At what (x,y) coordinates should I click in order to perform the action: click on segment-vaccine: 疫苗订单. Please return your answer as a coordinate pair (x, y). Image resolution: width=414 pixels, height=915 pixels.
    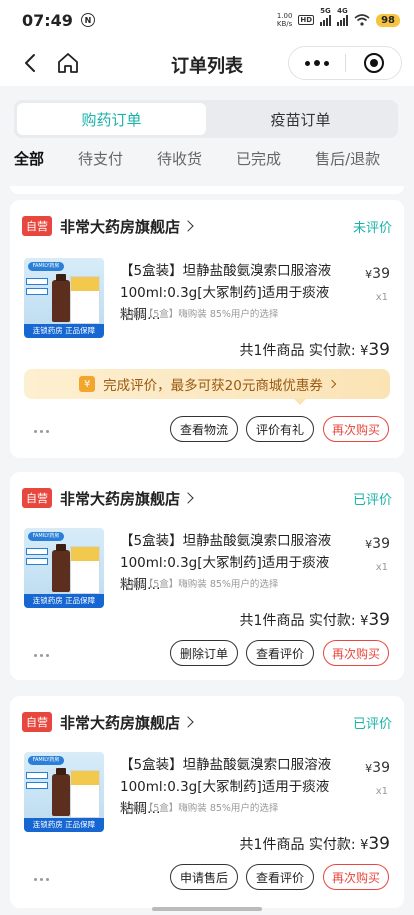
    Looking at the image, I should click on (300, 119).